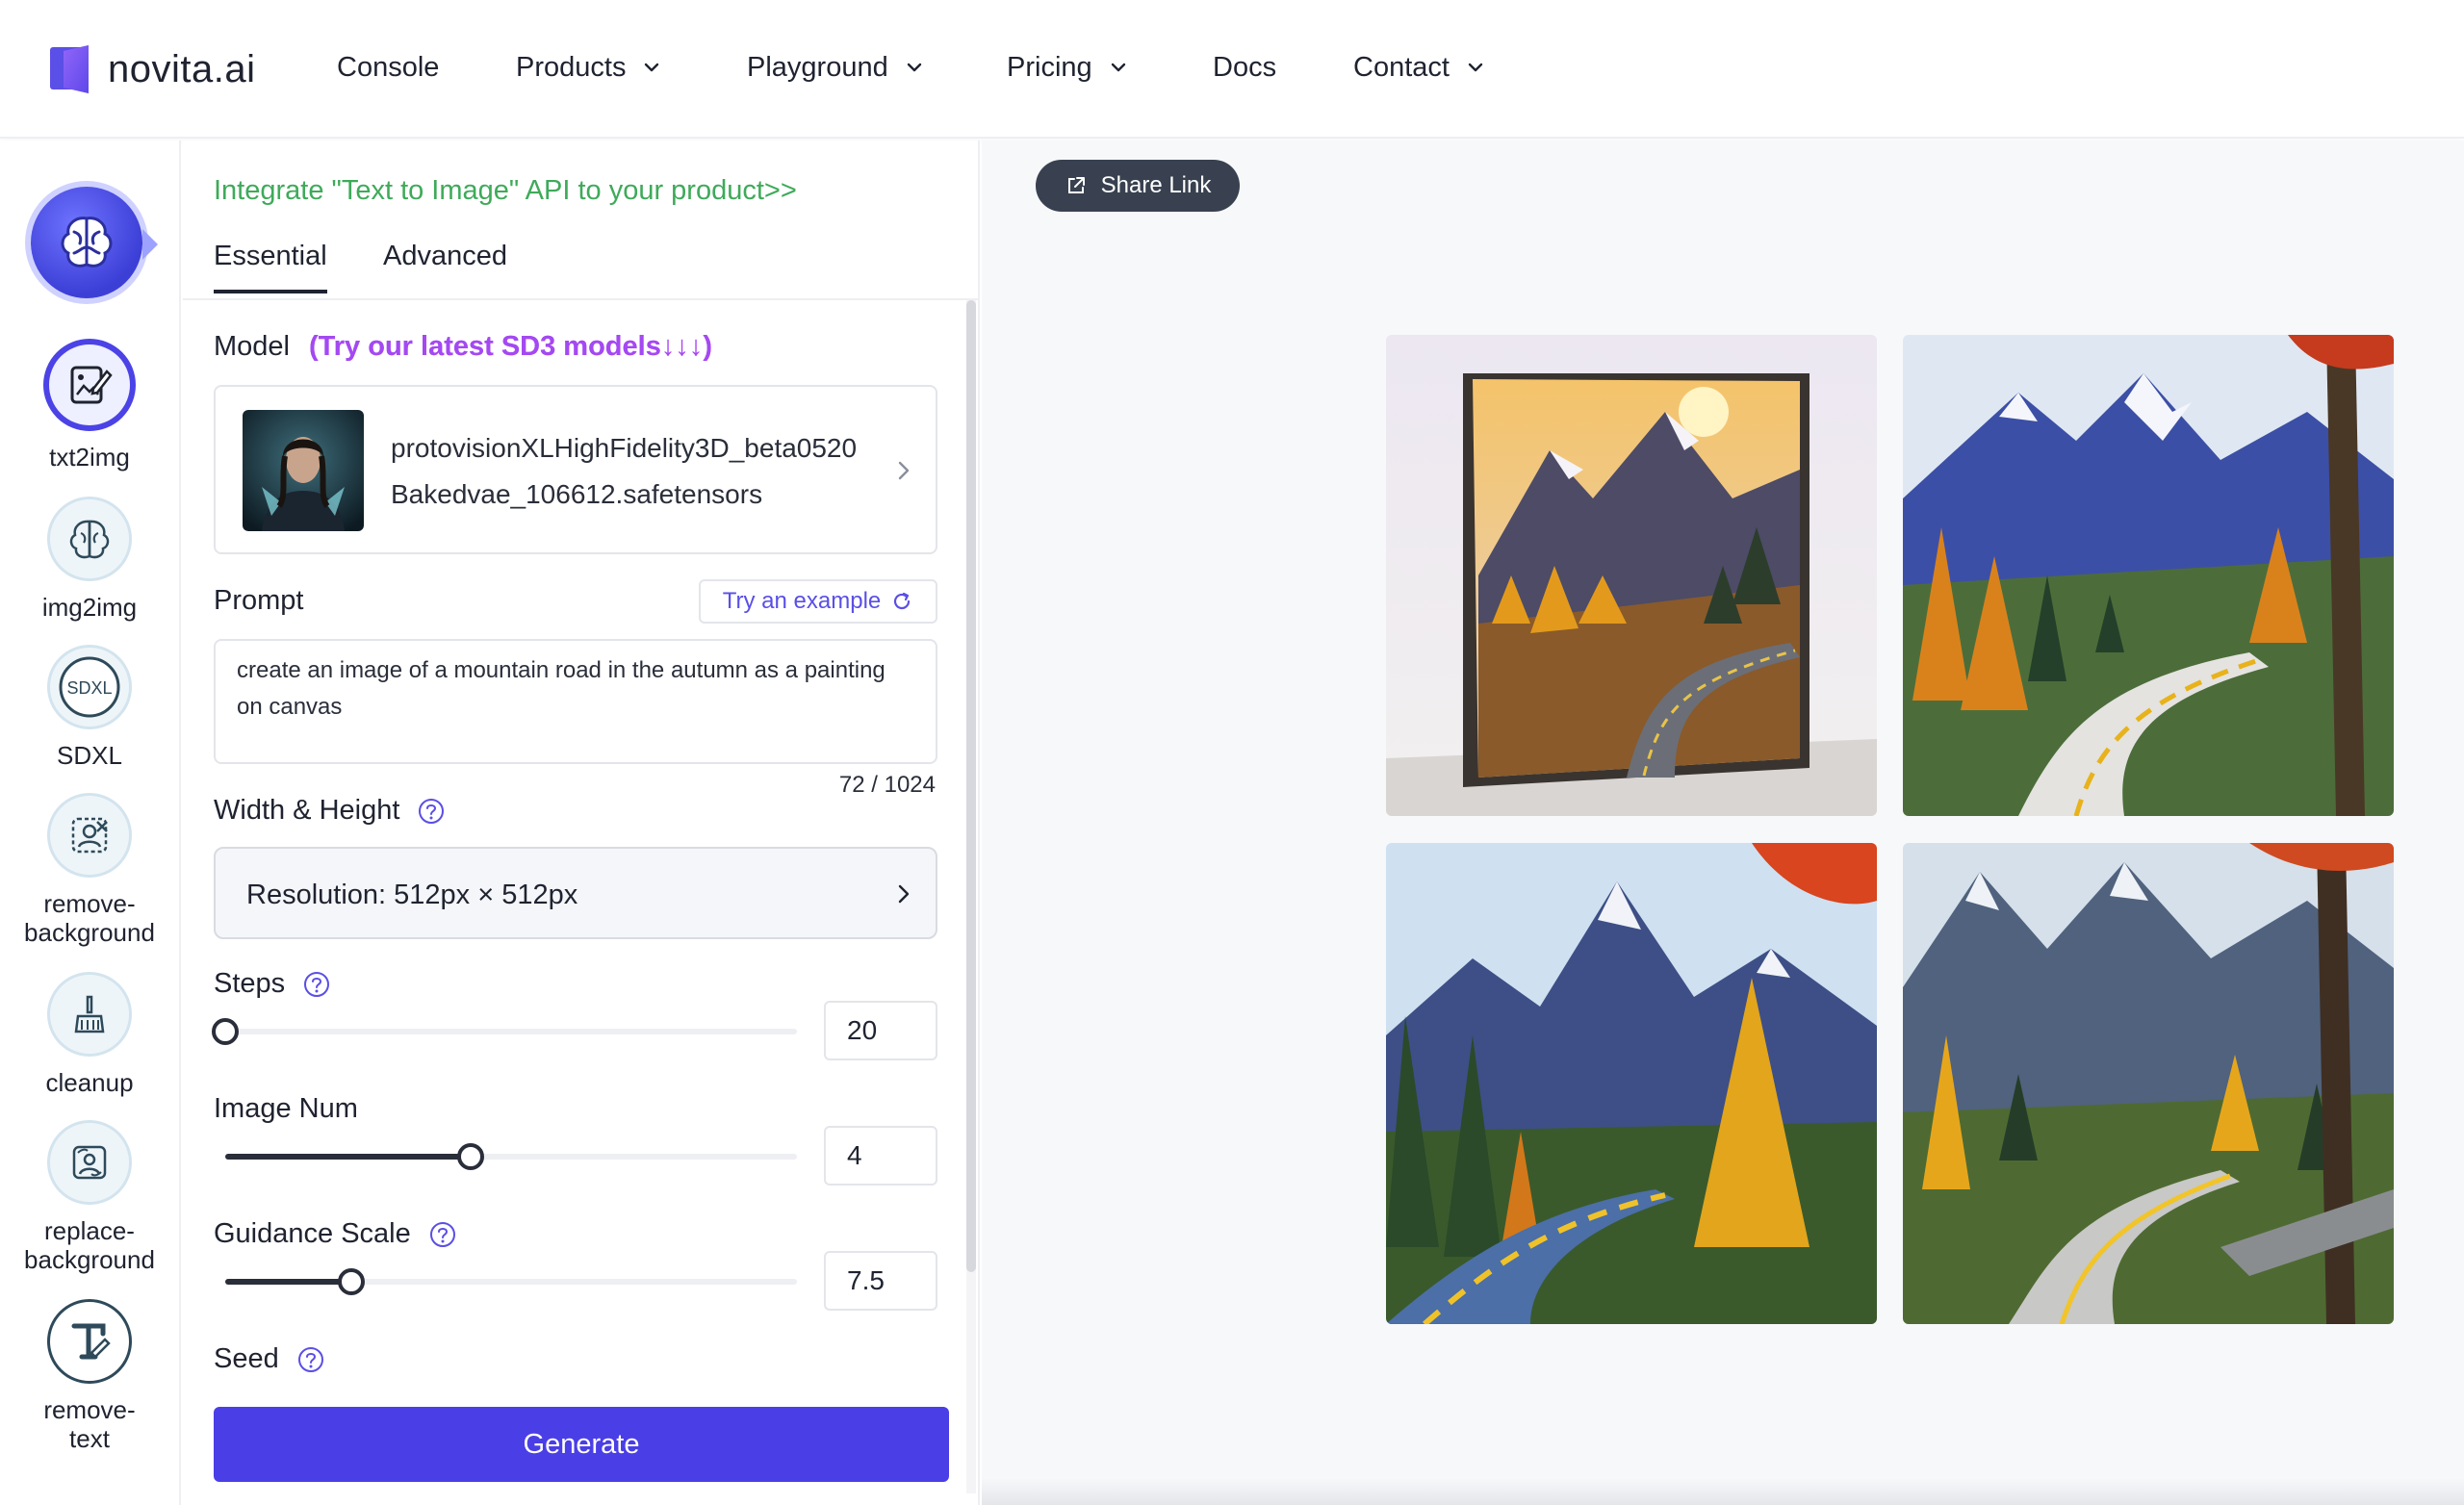  What do you see at coordinates (880, 1030) in the screenshot?
I see `steps-input` at bounding box center [880, 1030].